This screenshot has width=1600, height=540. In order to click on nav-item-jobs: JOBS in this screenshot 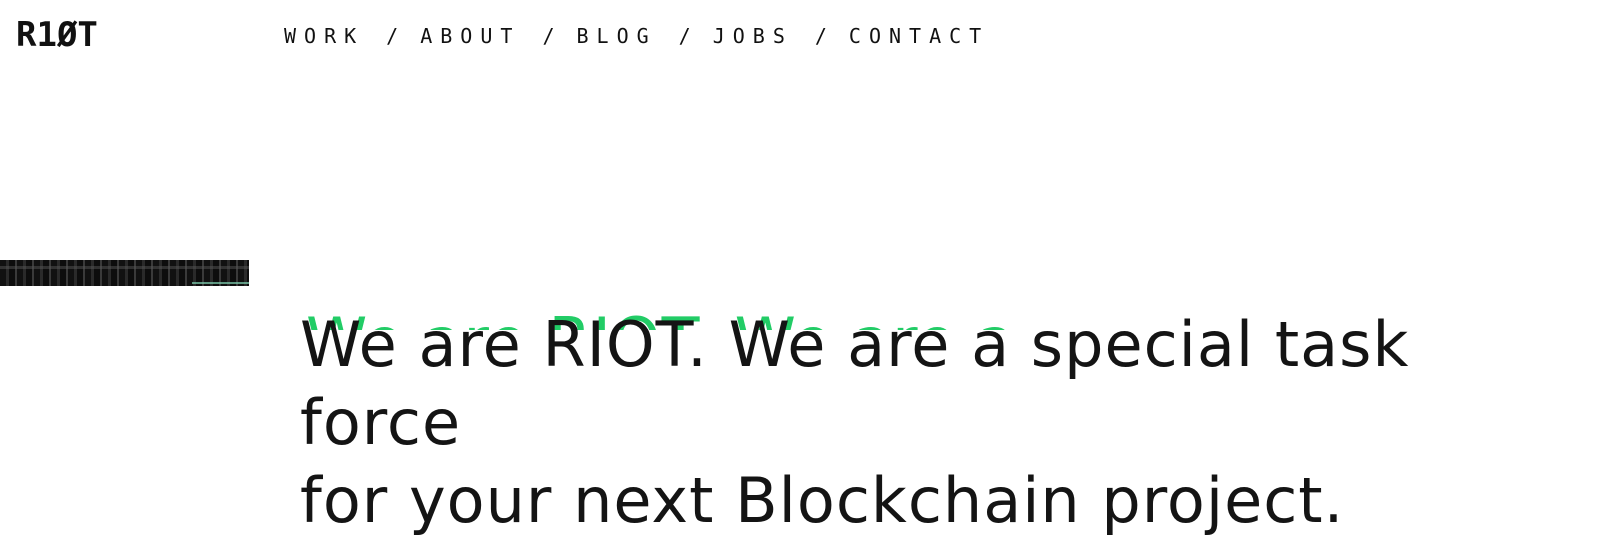, I will do `click(753, 36)`.